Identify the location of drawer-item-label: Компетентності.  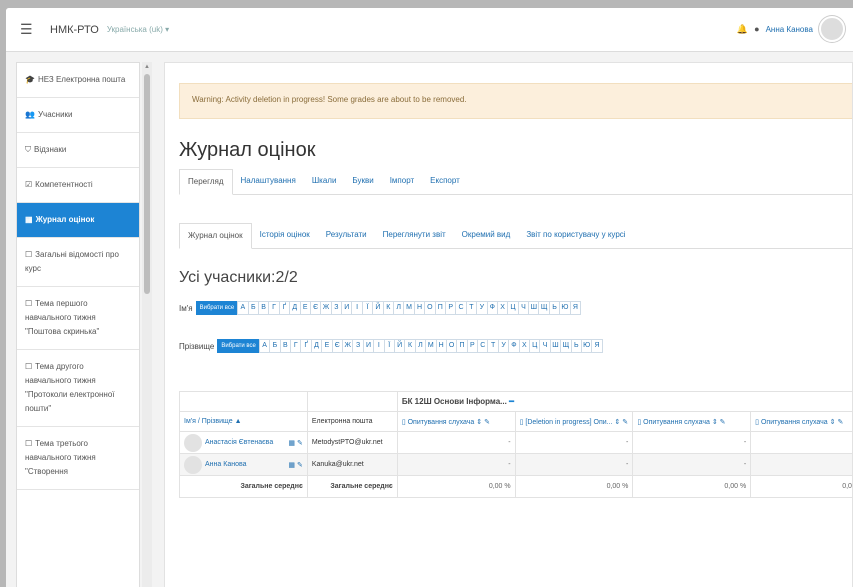
(64, 184).